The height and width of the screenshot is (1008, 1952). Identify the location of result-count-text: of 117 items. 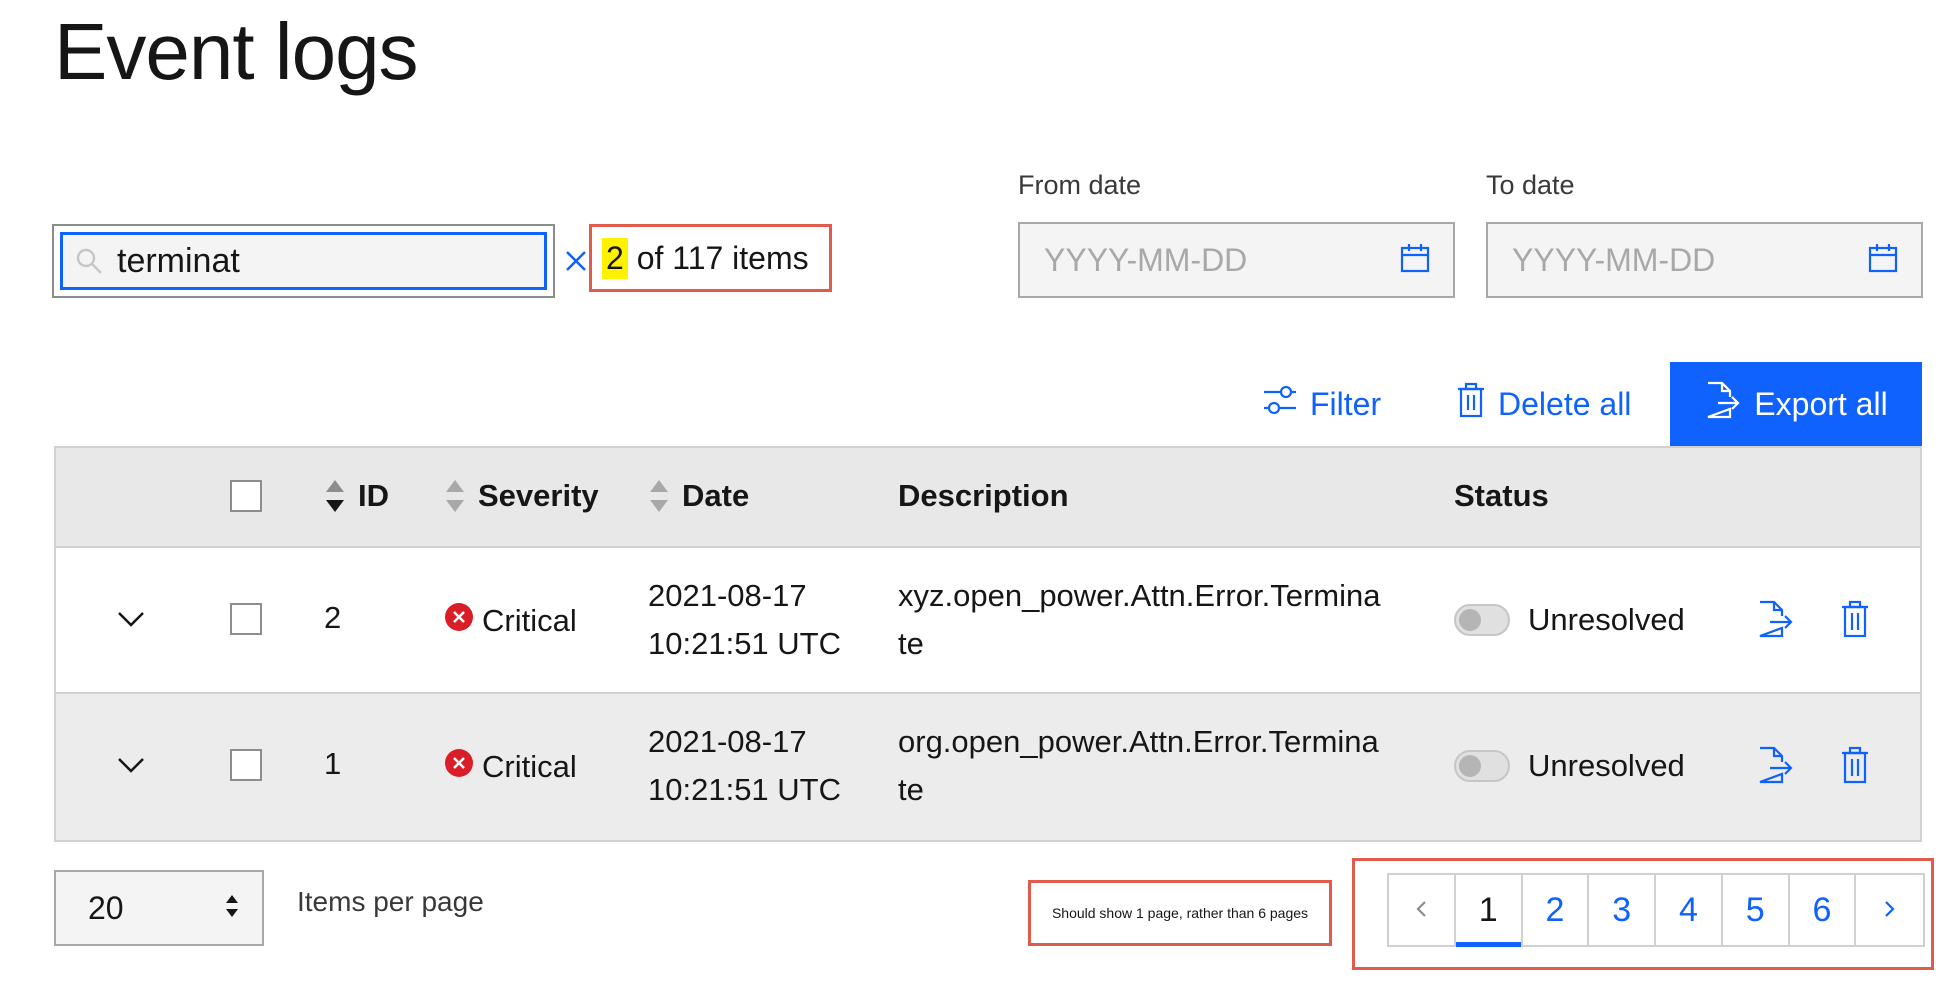
(718, 257).